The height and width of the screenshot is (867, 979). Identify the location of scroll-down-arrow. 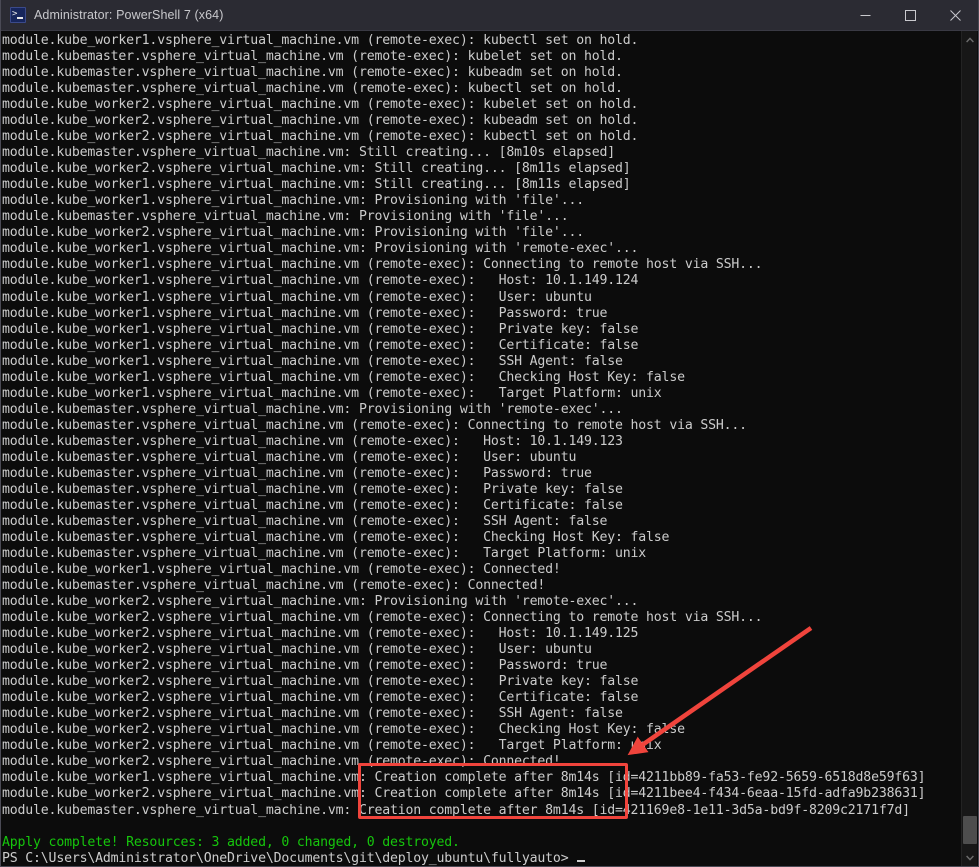
(970, 857).